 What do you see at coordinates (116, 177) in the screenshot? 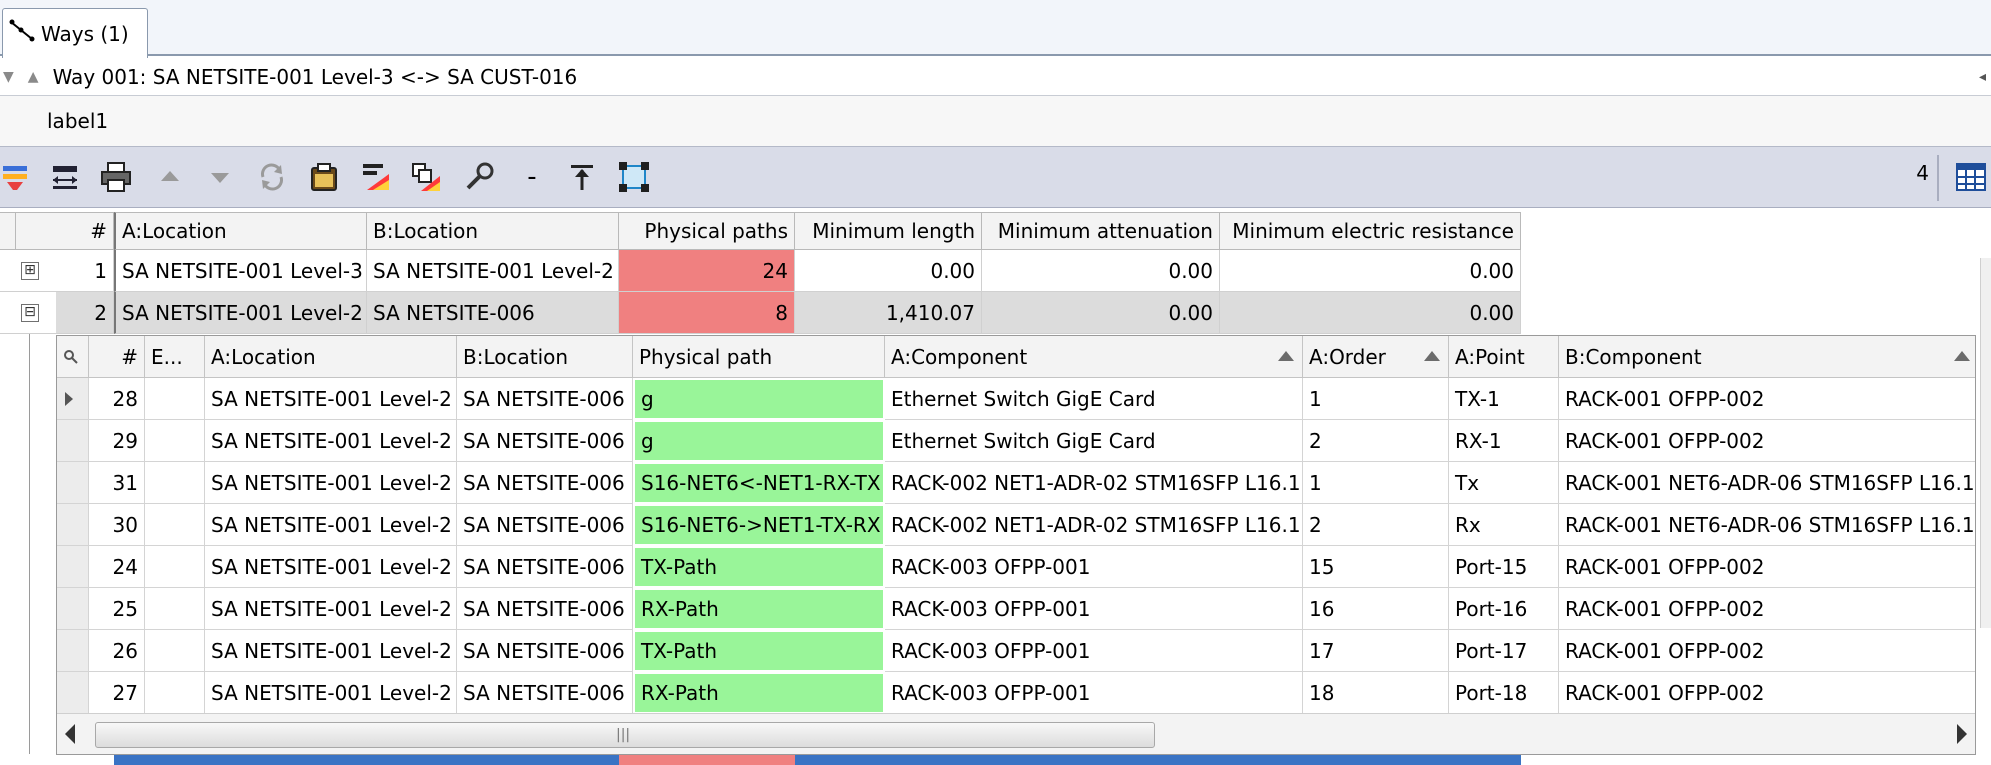
I see `print-icon` at bounding box center [116, 177].